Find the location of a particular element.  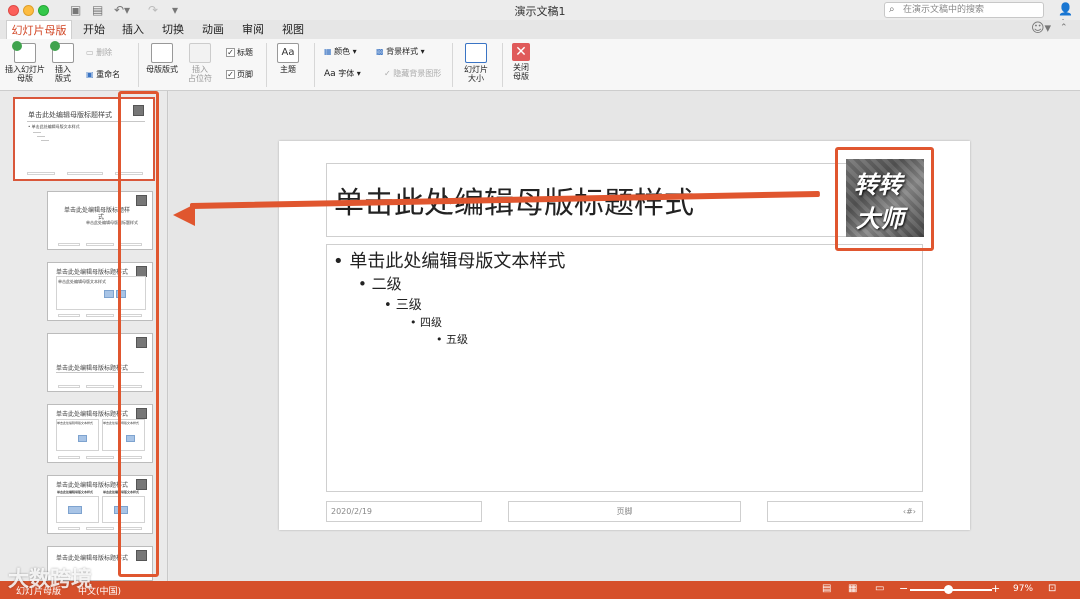

fonts-button: Aa 字体 ▾ is located at coordinates (342, 74).